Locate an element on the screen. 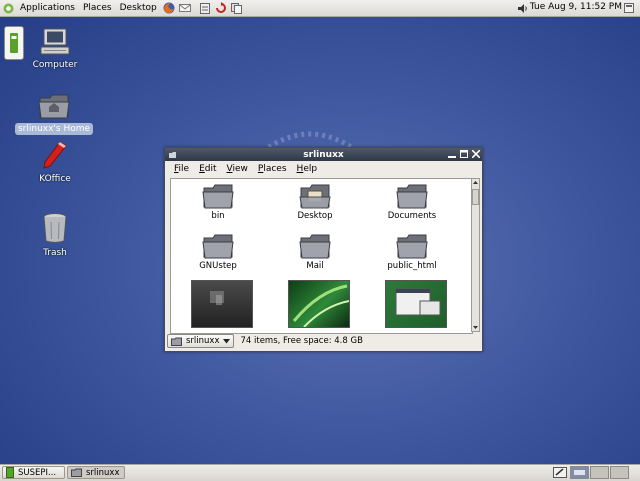 This screenshot has height=481, width=640. desktop-icon-koffice: KOffice is located at coordinates (55, 162).